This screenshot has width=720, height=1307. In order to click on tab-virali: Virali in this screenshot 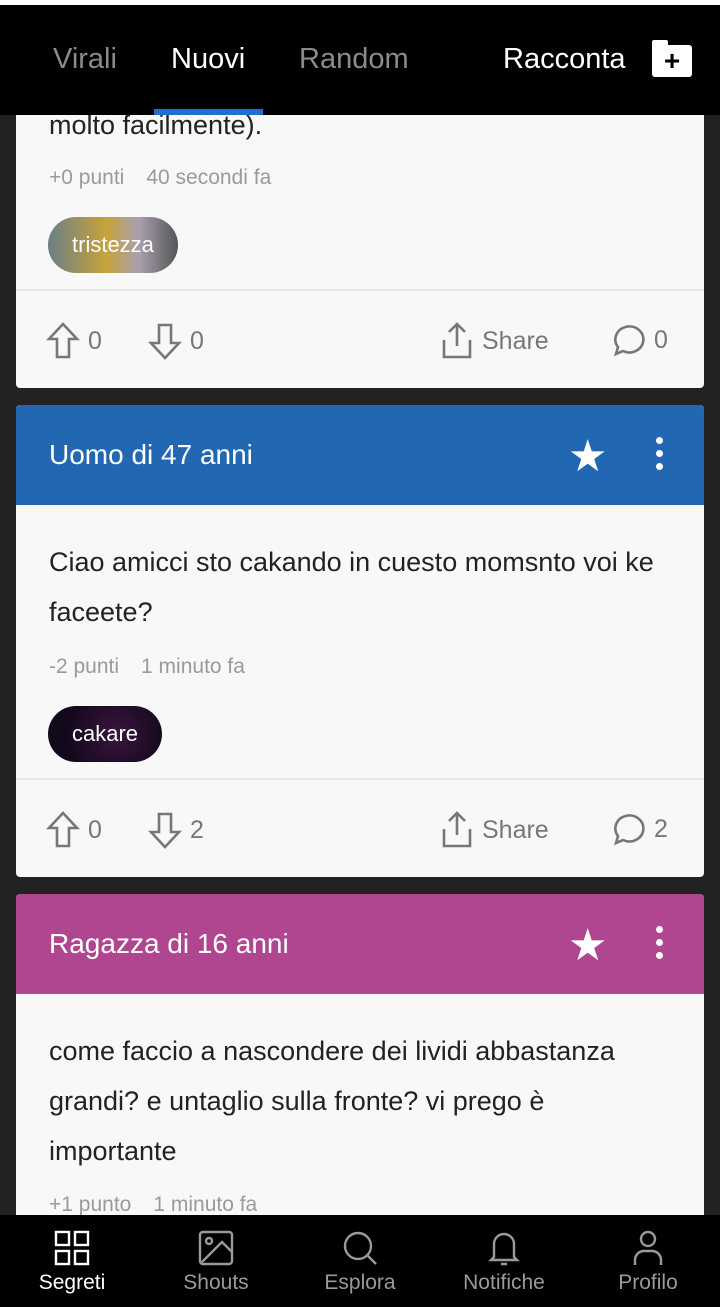, I will do `click(85, 59)`.